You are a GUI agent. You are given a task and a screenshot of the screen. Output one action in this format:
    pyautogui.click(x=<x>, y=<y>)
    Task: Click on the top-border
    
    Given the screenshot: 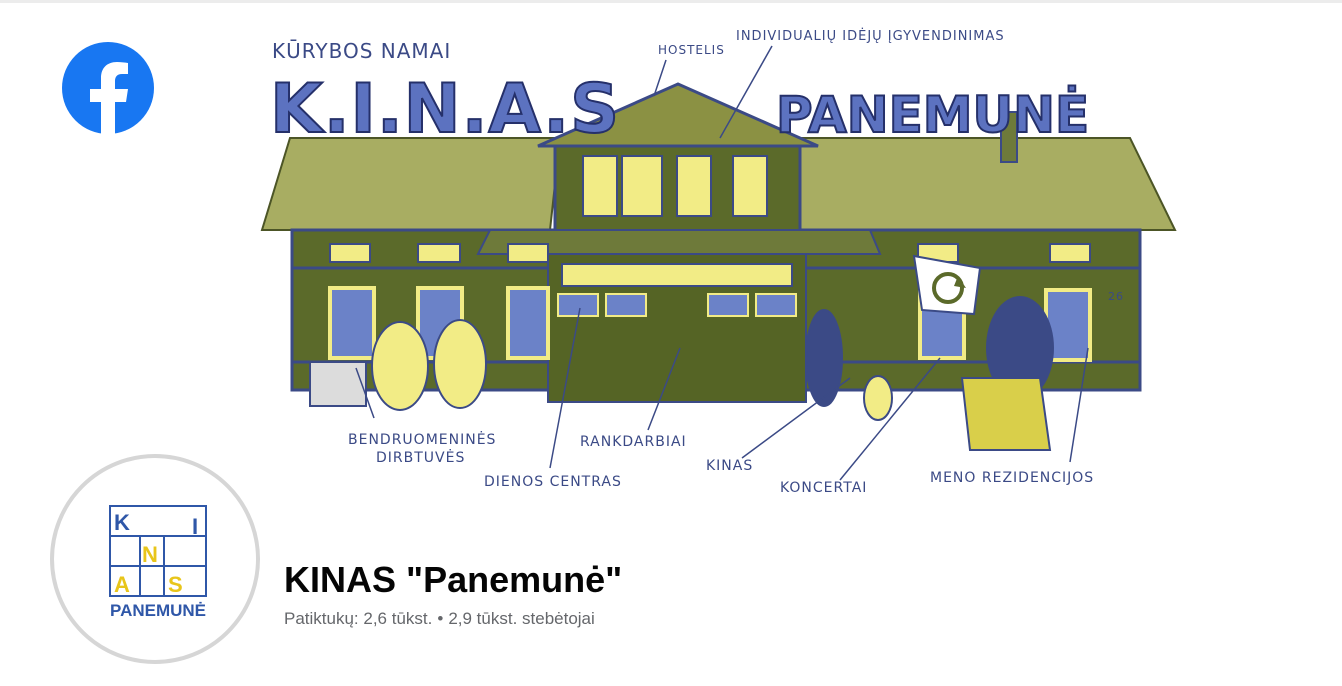 What is the action you would take?
    pyautogui.click(x=671, y=1)
    